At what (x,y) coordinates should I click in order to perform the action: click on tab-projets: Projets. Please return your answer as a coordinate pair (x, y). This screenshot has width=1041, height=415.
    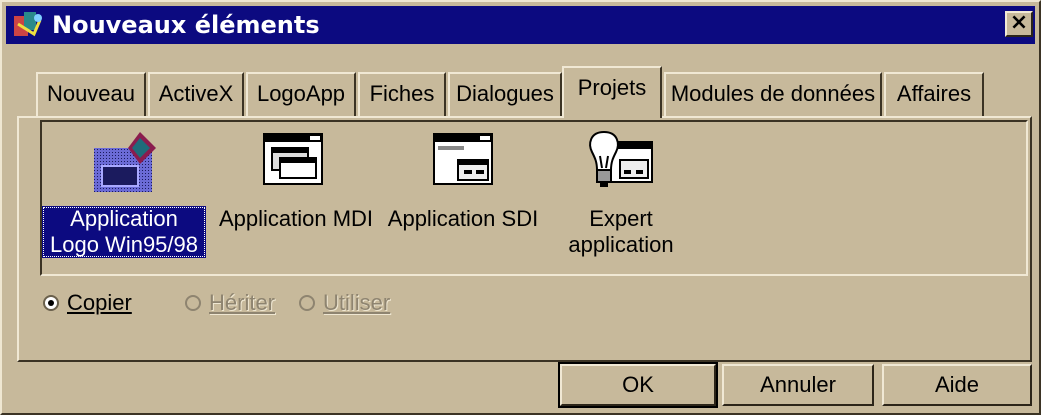
    Looking at the image, I should click on (612, 92).